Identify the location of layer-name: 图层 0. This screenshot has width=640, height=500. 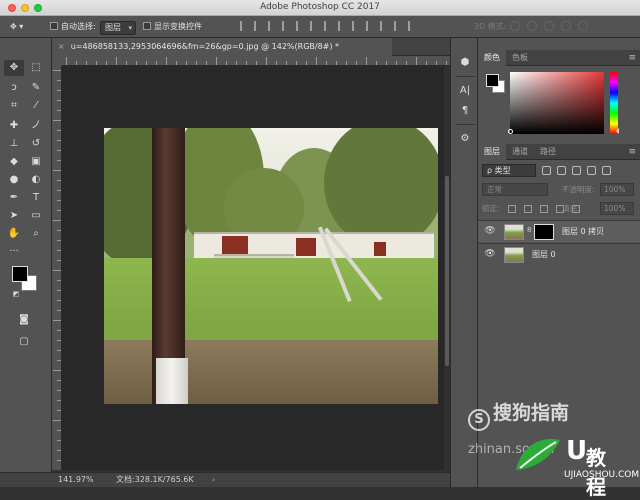
(544, 255).